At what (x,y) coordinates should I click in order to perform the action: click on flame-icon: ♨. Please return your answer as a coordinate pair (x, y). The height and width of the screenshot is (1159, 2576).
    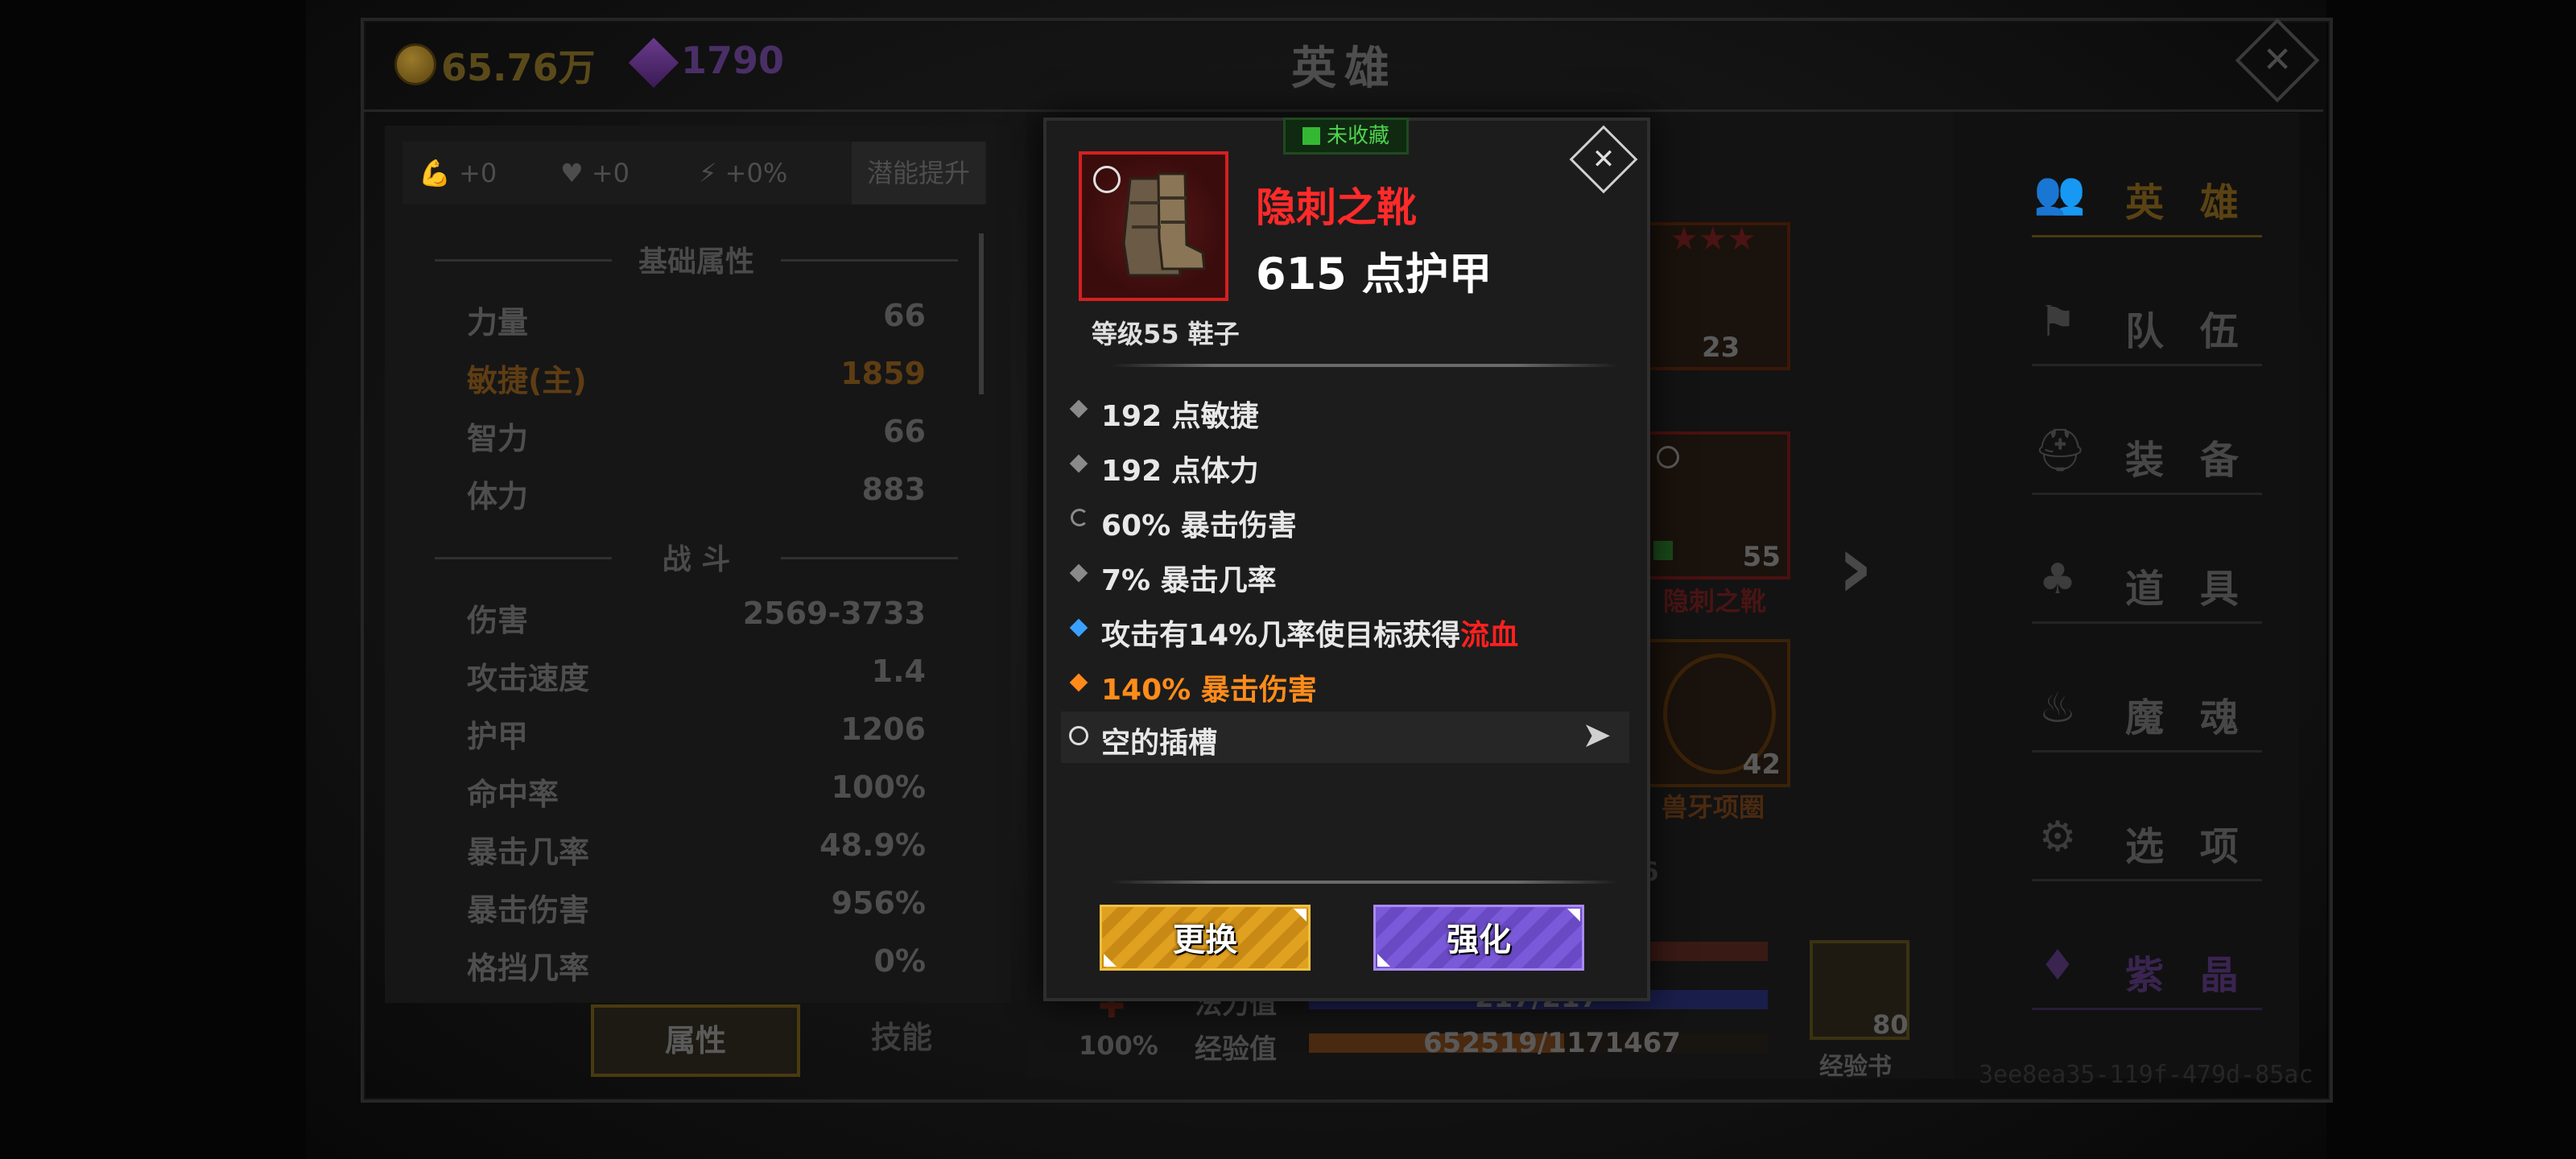
    Looking at the image, I should click on (2057, 708).